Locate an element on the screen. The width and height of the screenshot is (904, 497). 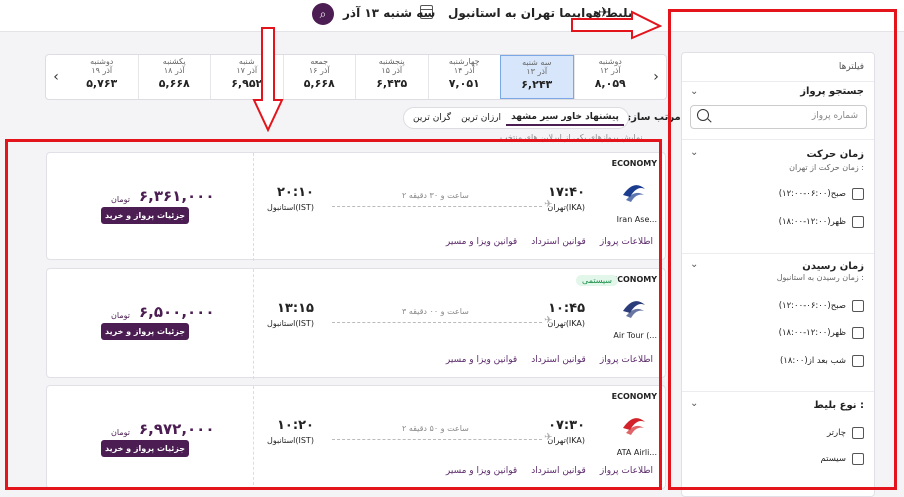
date-option: پنجشنبه ۱۵ آذر ۶,۴۳۵ is located at coordinates (391, 77).